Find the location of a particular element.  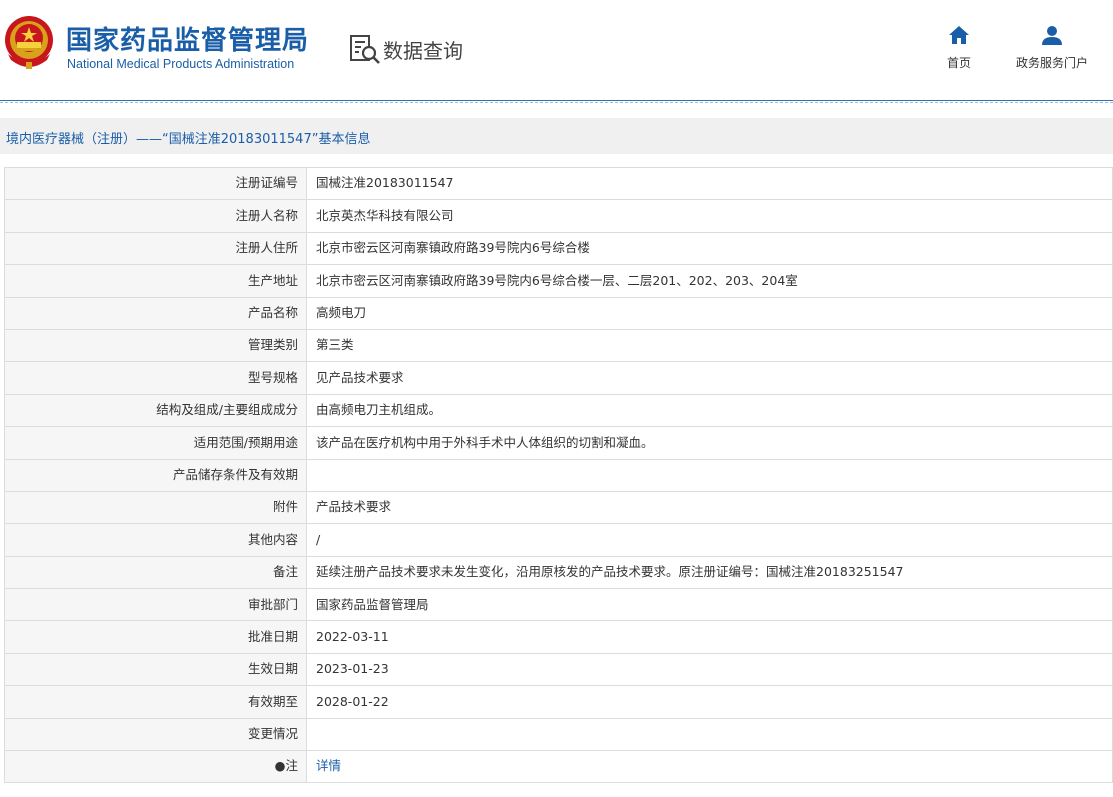

row-label: 型号规格 is located at coordinates (155, 378).